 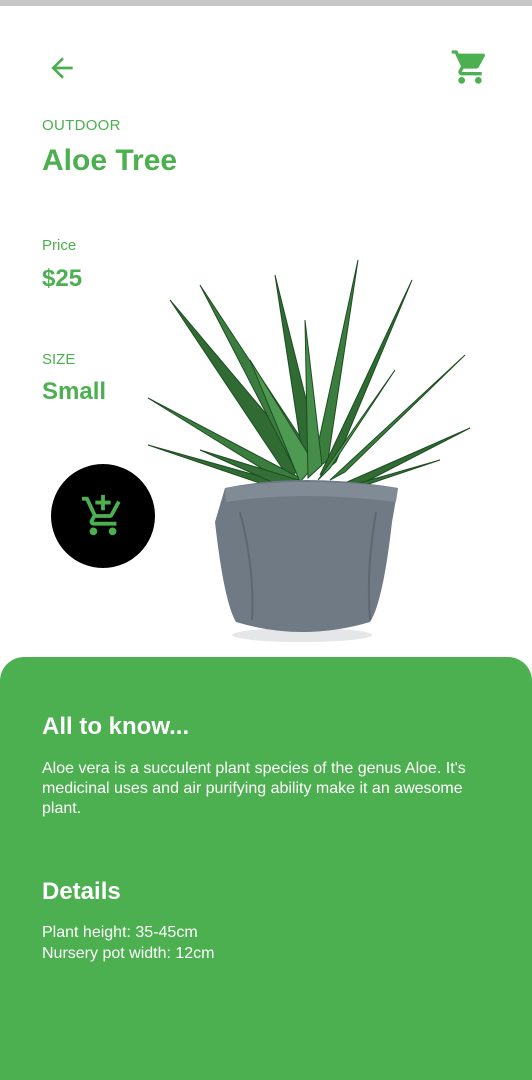 What do you see at coordinates (59, 245) in the screenshot?
I see `price-label: Price` at bounding box center [59, 245].